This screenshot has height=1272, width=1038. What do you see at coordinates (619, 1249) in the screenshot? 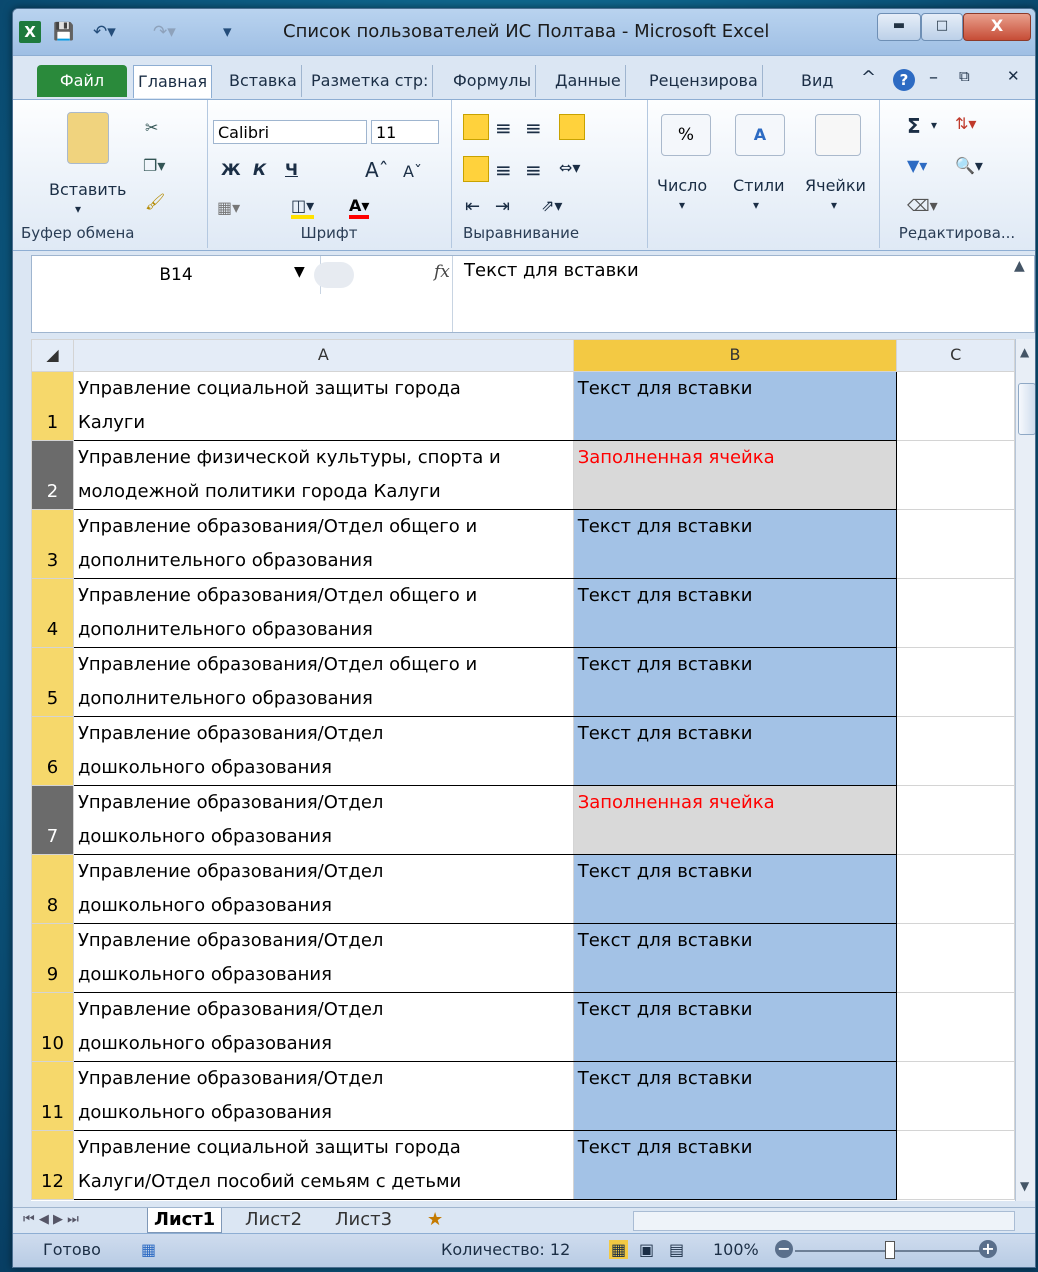
I see `normal-view-icon: ▦` at bounding box center [619, 1249].